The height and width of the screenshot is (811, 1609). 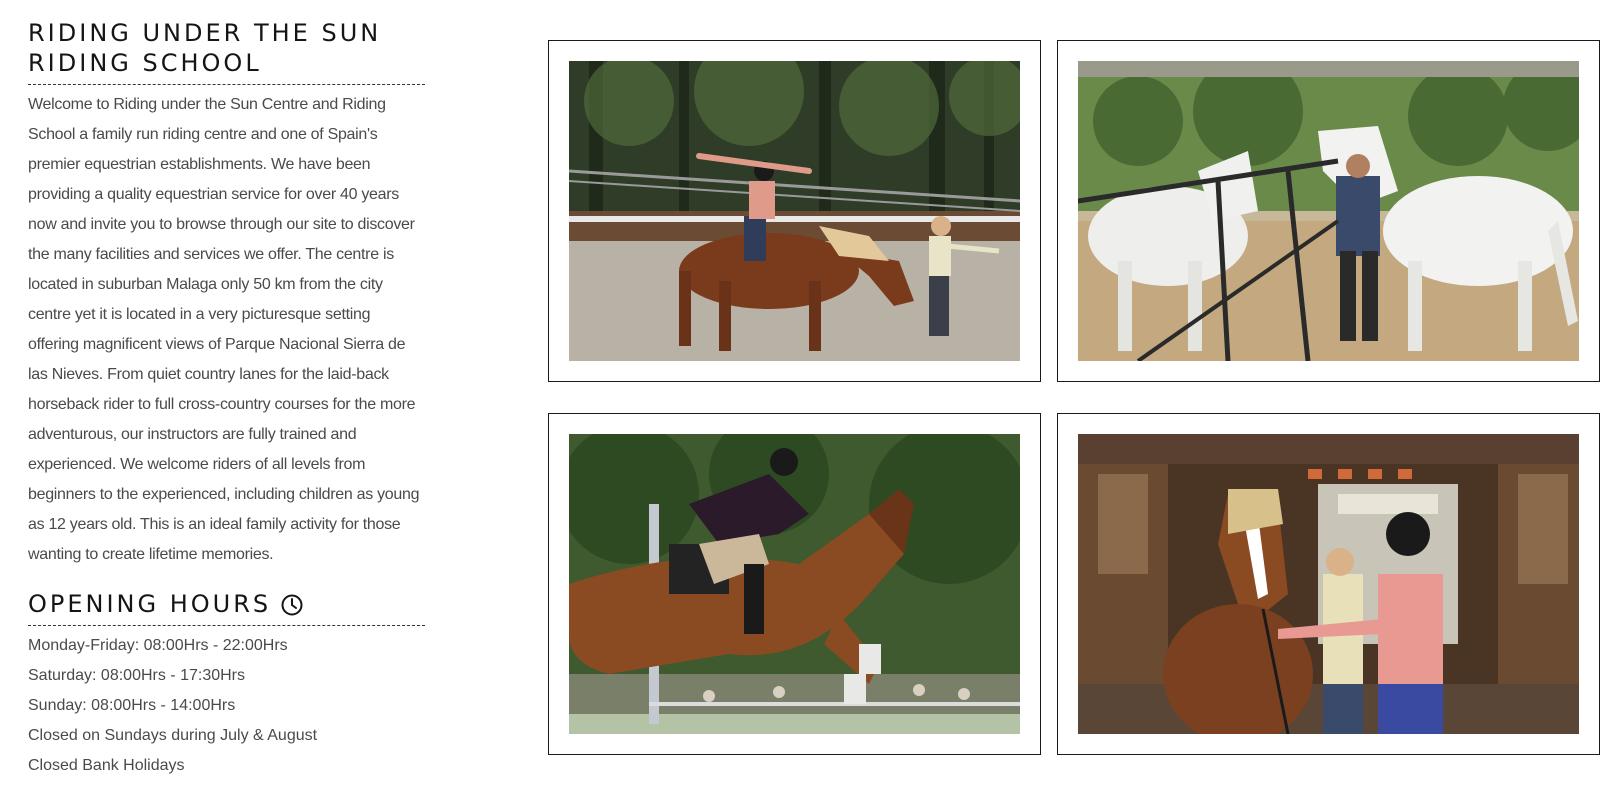 What do you see at coordinates (150, 604) in the screenshot?
I see `opening-hours-title-text: OPENING HOURS` at bounding box center [150, 604].